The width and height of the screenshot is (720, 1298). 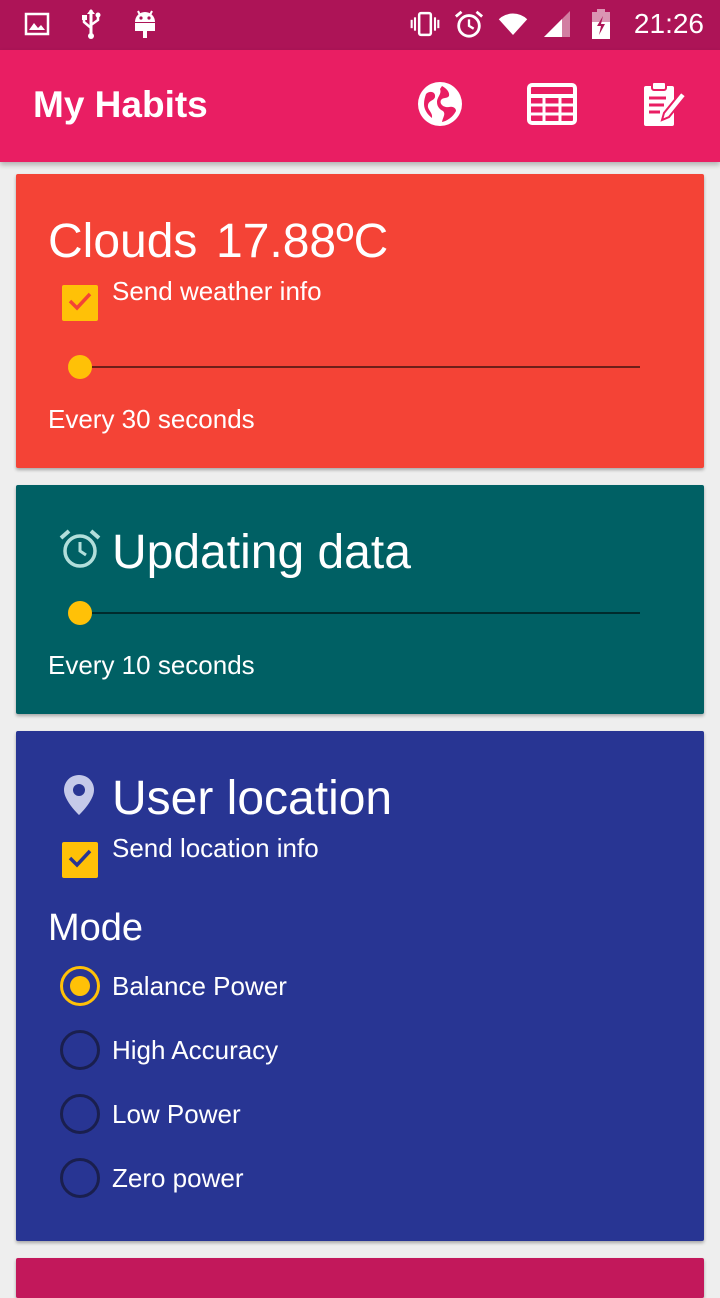 I want to click on radio-balance-power, so click(x=80, y=986).